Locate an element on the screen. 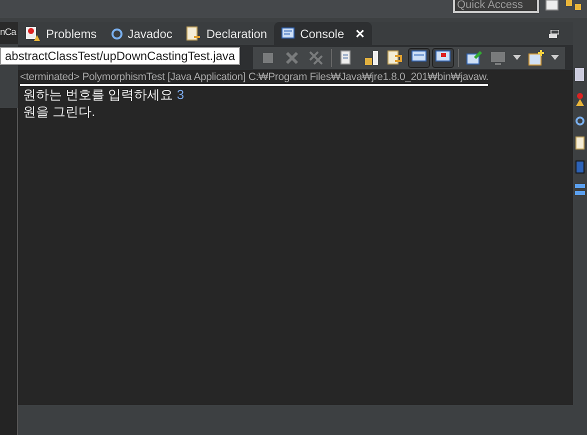  editor-tab: nCa is located at coordinates (9, 33).